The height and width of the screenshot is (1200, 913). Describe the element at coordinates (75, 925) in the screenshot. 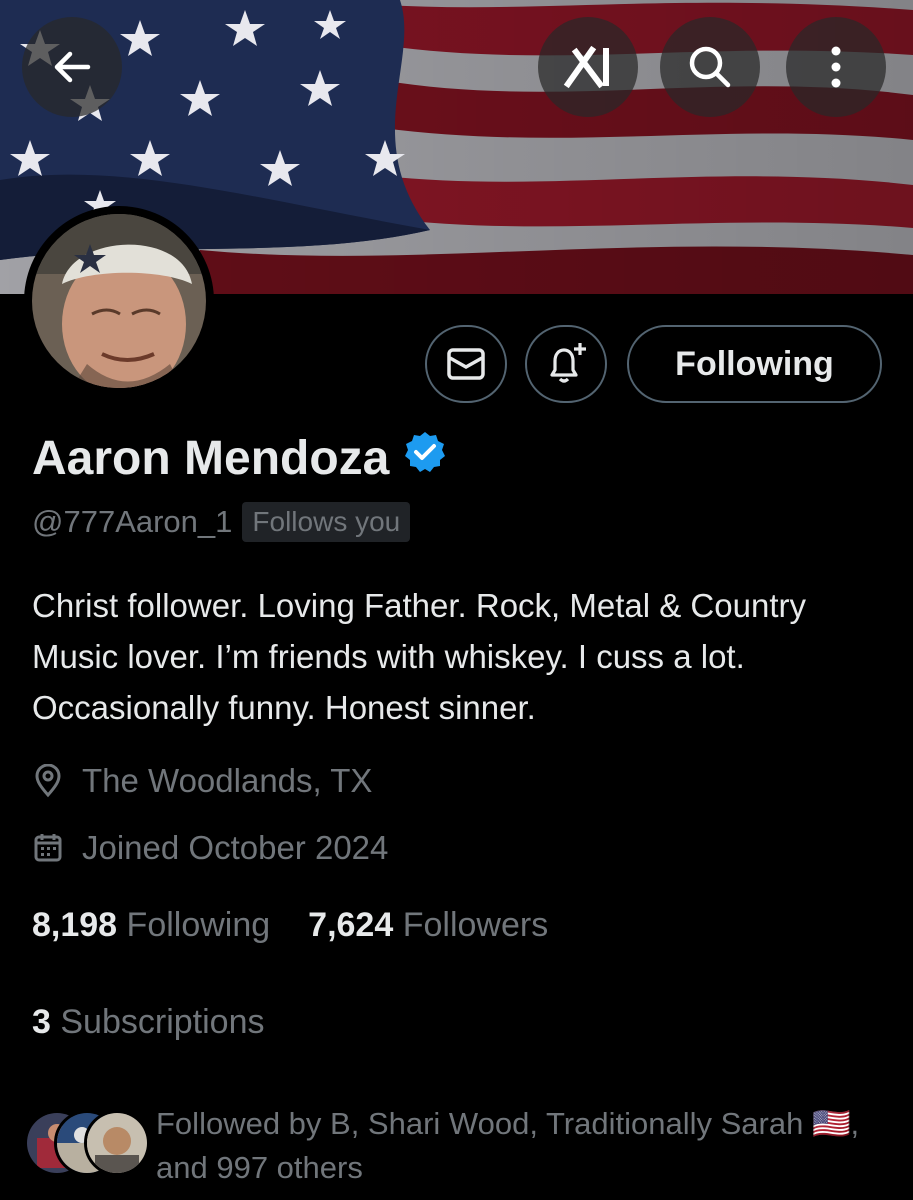

I see `following-count: 8,198` at that location.